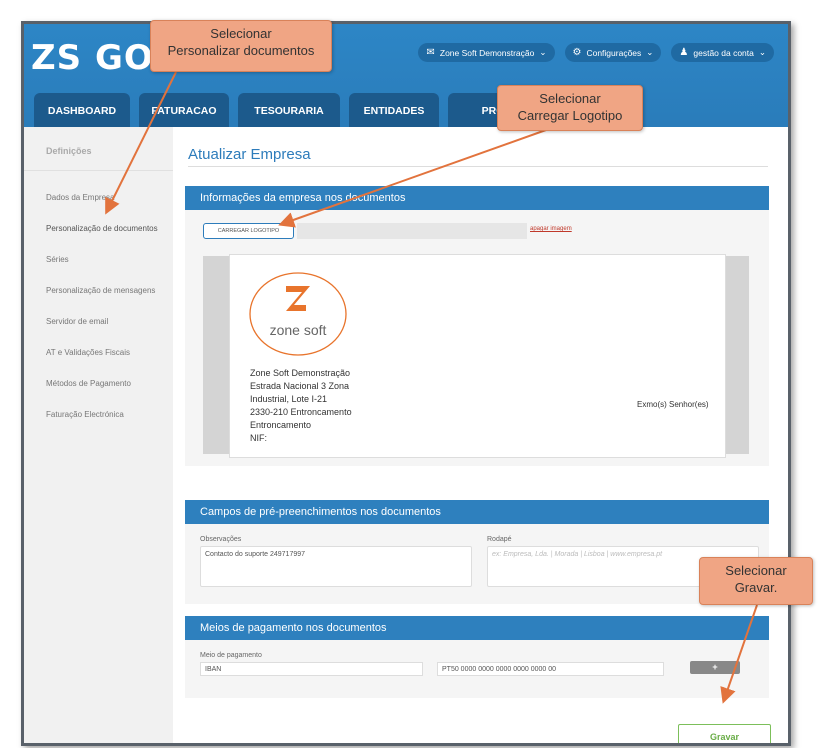 The height and width of the screenshot is (748, 828). What do you see at coordinates (394, 110) in the screenshot?
I see `tab-entidades: ENTIDADES` at bounding box center [394, 110].